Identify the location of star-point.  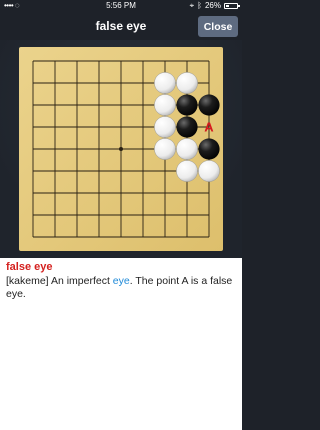
(121, 149).